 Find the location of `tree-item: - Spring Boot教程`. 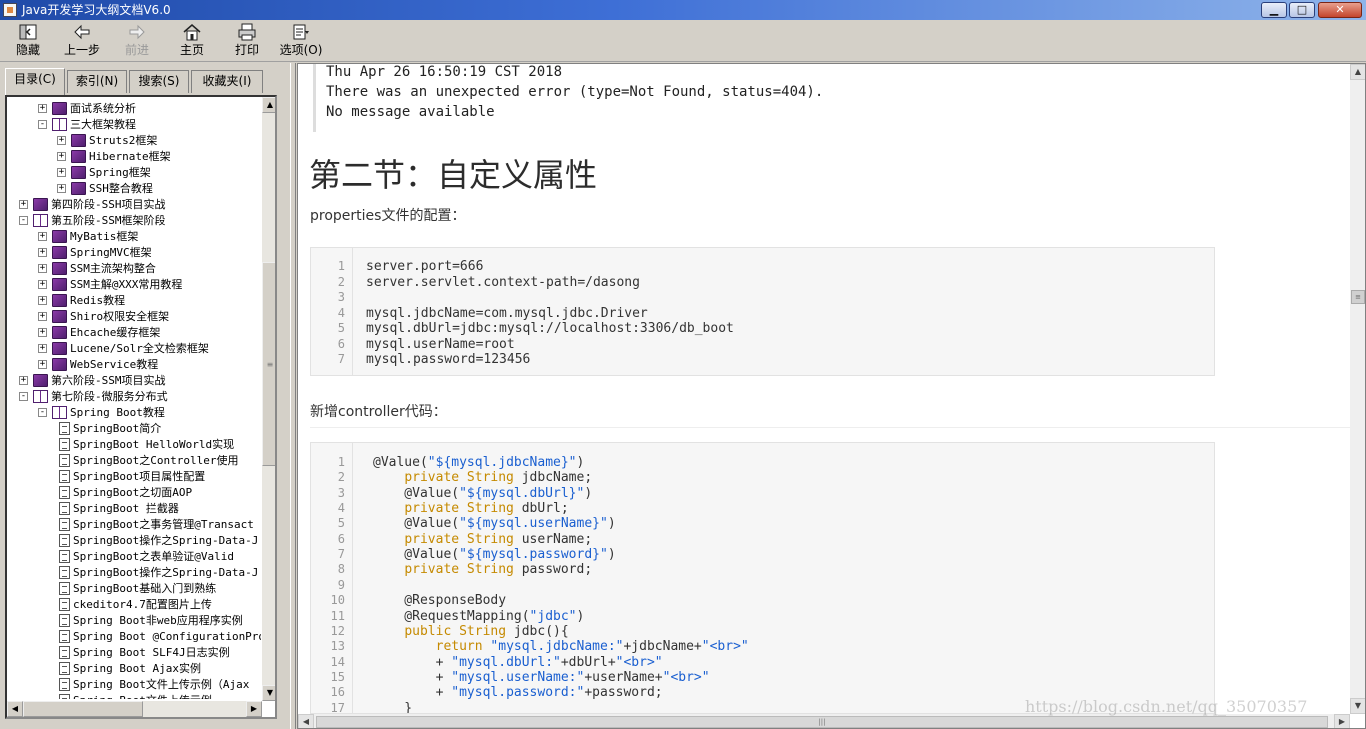

tree-item: - Spring Boot教程 is located at coordinates (134, 413).